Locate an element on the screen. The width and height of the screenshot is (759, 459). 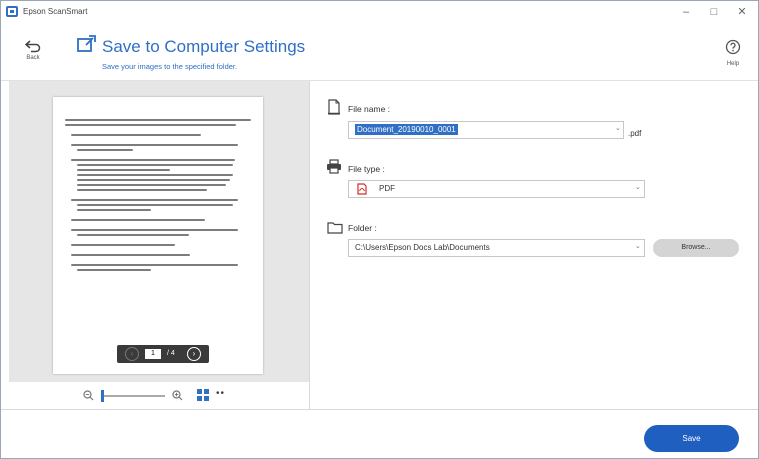
file-name-history-icon: ⌄ is located at coordinates (618, 128).